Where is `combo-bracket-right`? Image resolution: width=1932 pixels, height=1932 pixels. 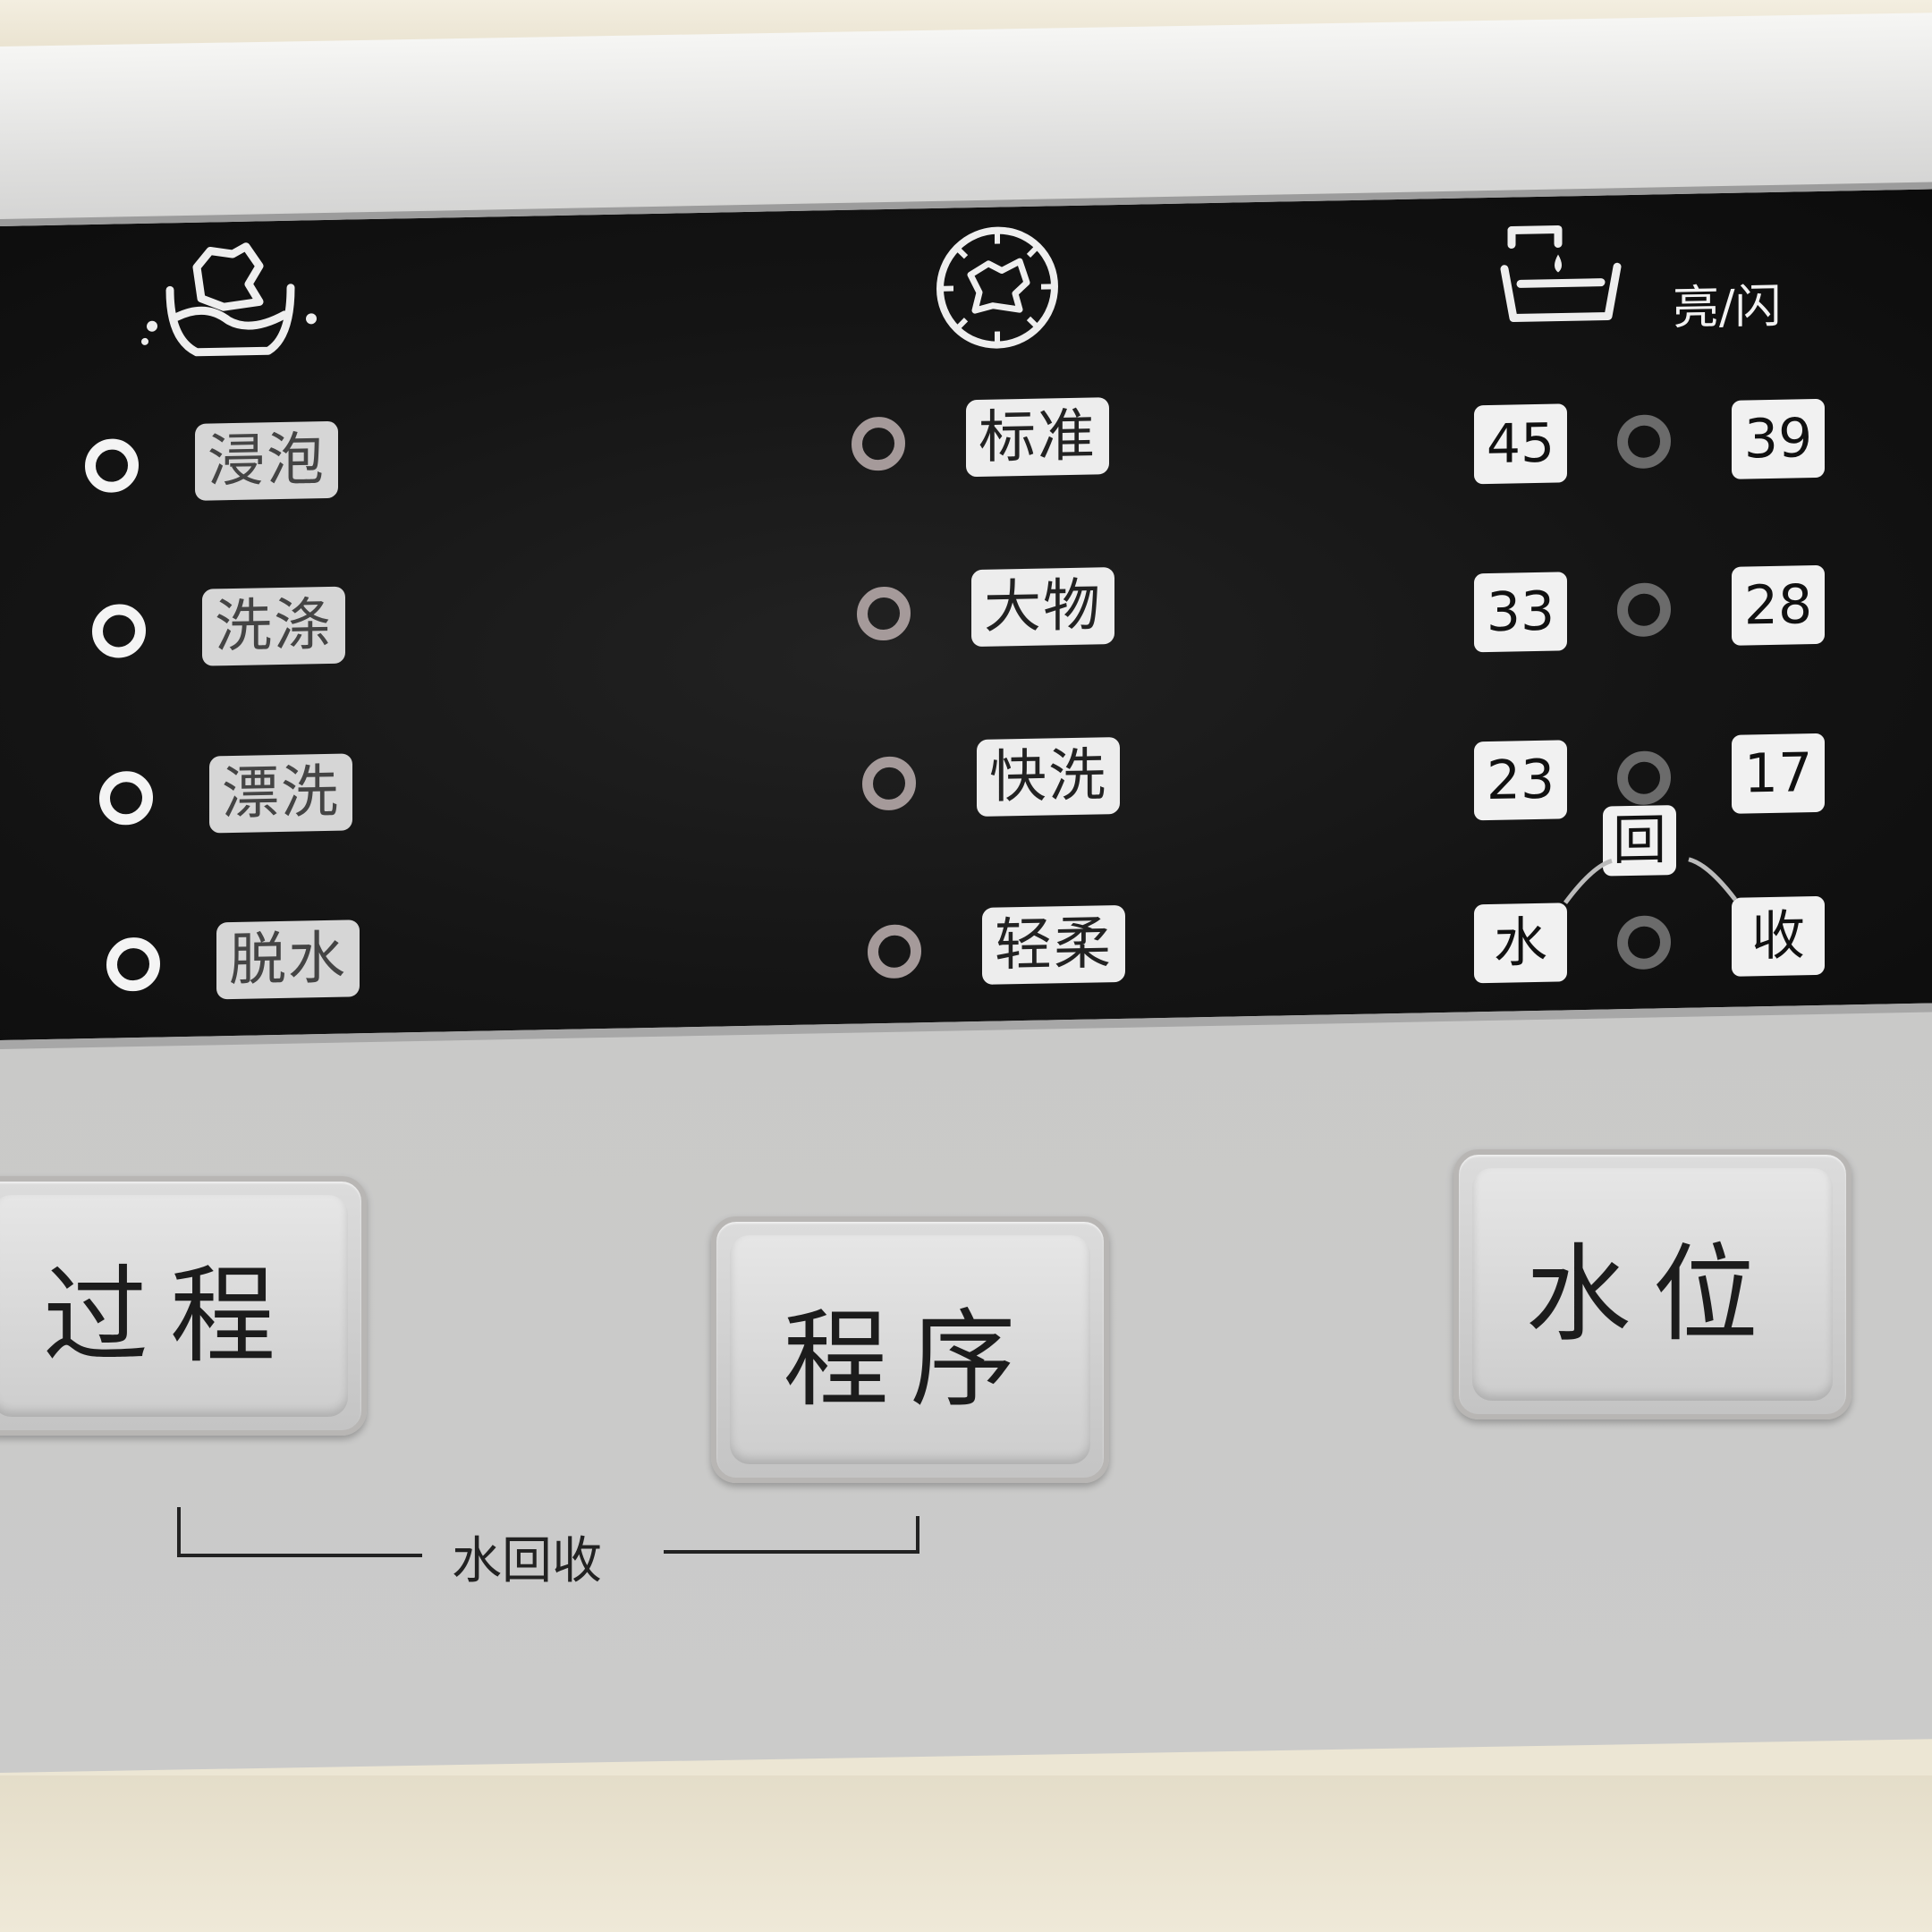
combo-bracket-right is located at coordinates (791, 1535).